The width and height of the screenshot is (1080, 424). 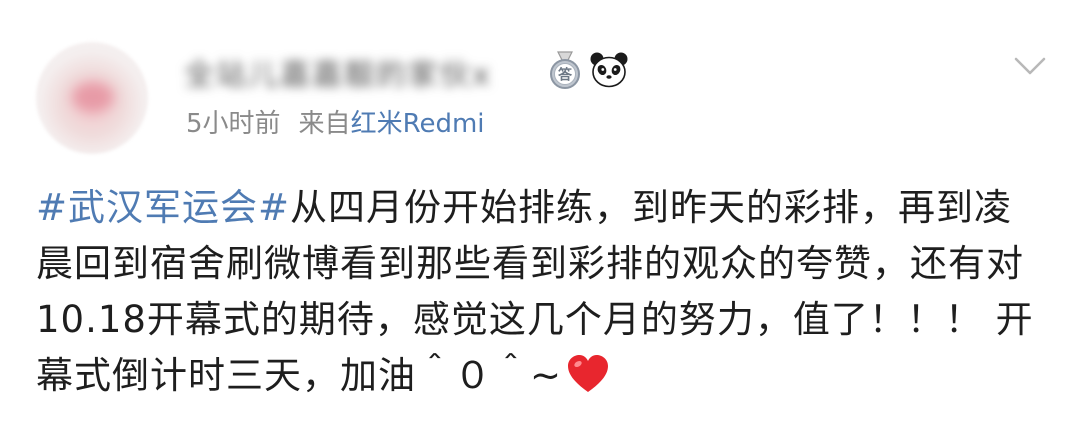 I want to click on post-time: 5小时前, so click(x=233, y=124).